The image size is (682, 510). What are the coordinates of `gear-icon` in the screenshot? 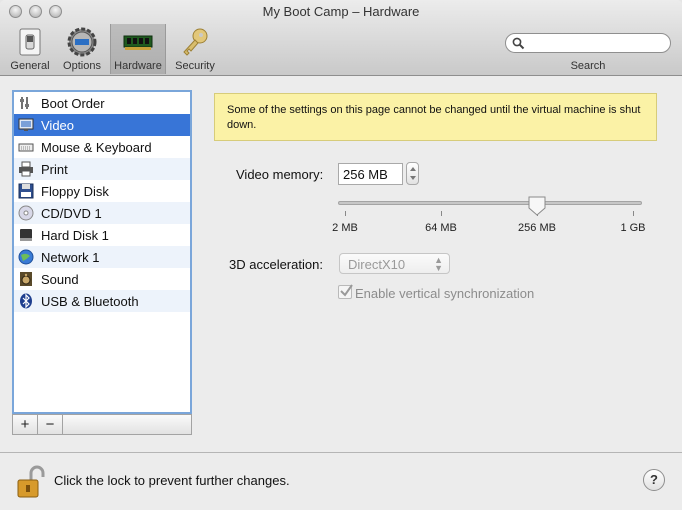 It's located at (82, 42).